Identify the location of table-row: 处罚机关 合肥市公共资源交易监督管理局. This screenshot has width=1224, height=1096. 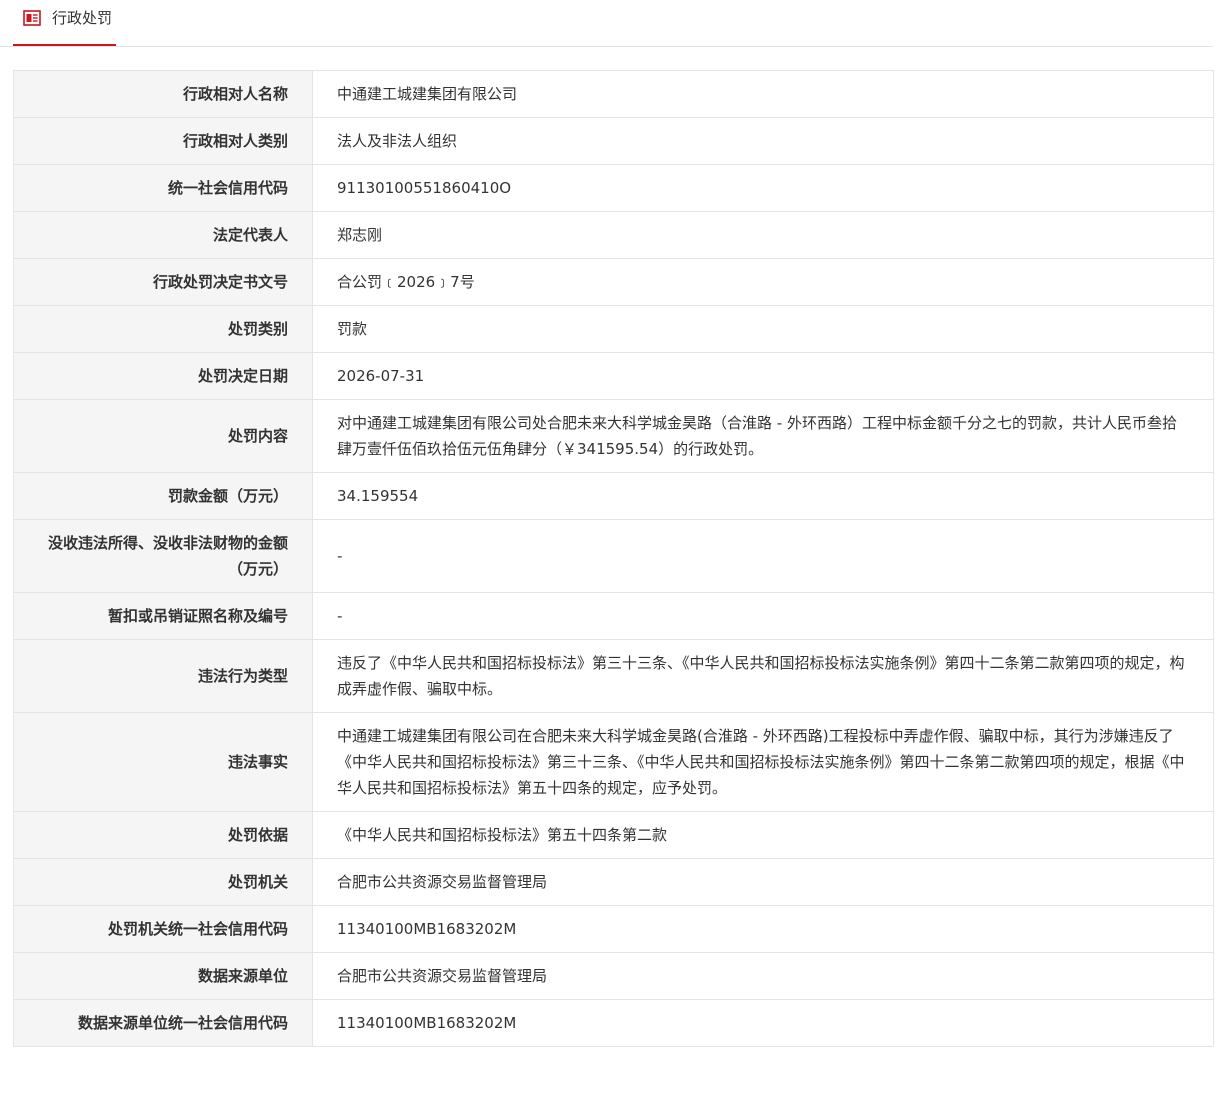
(613, 882).